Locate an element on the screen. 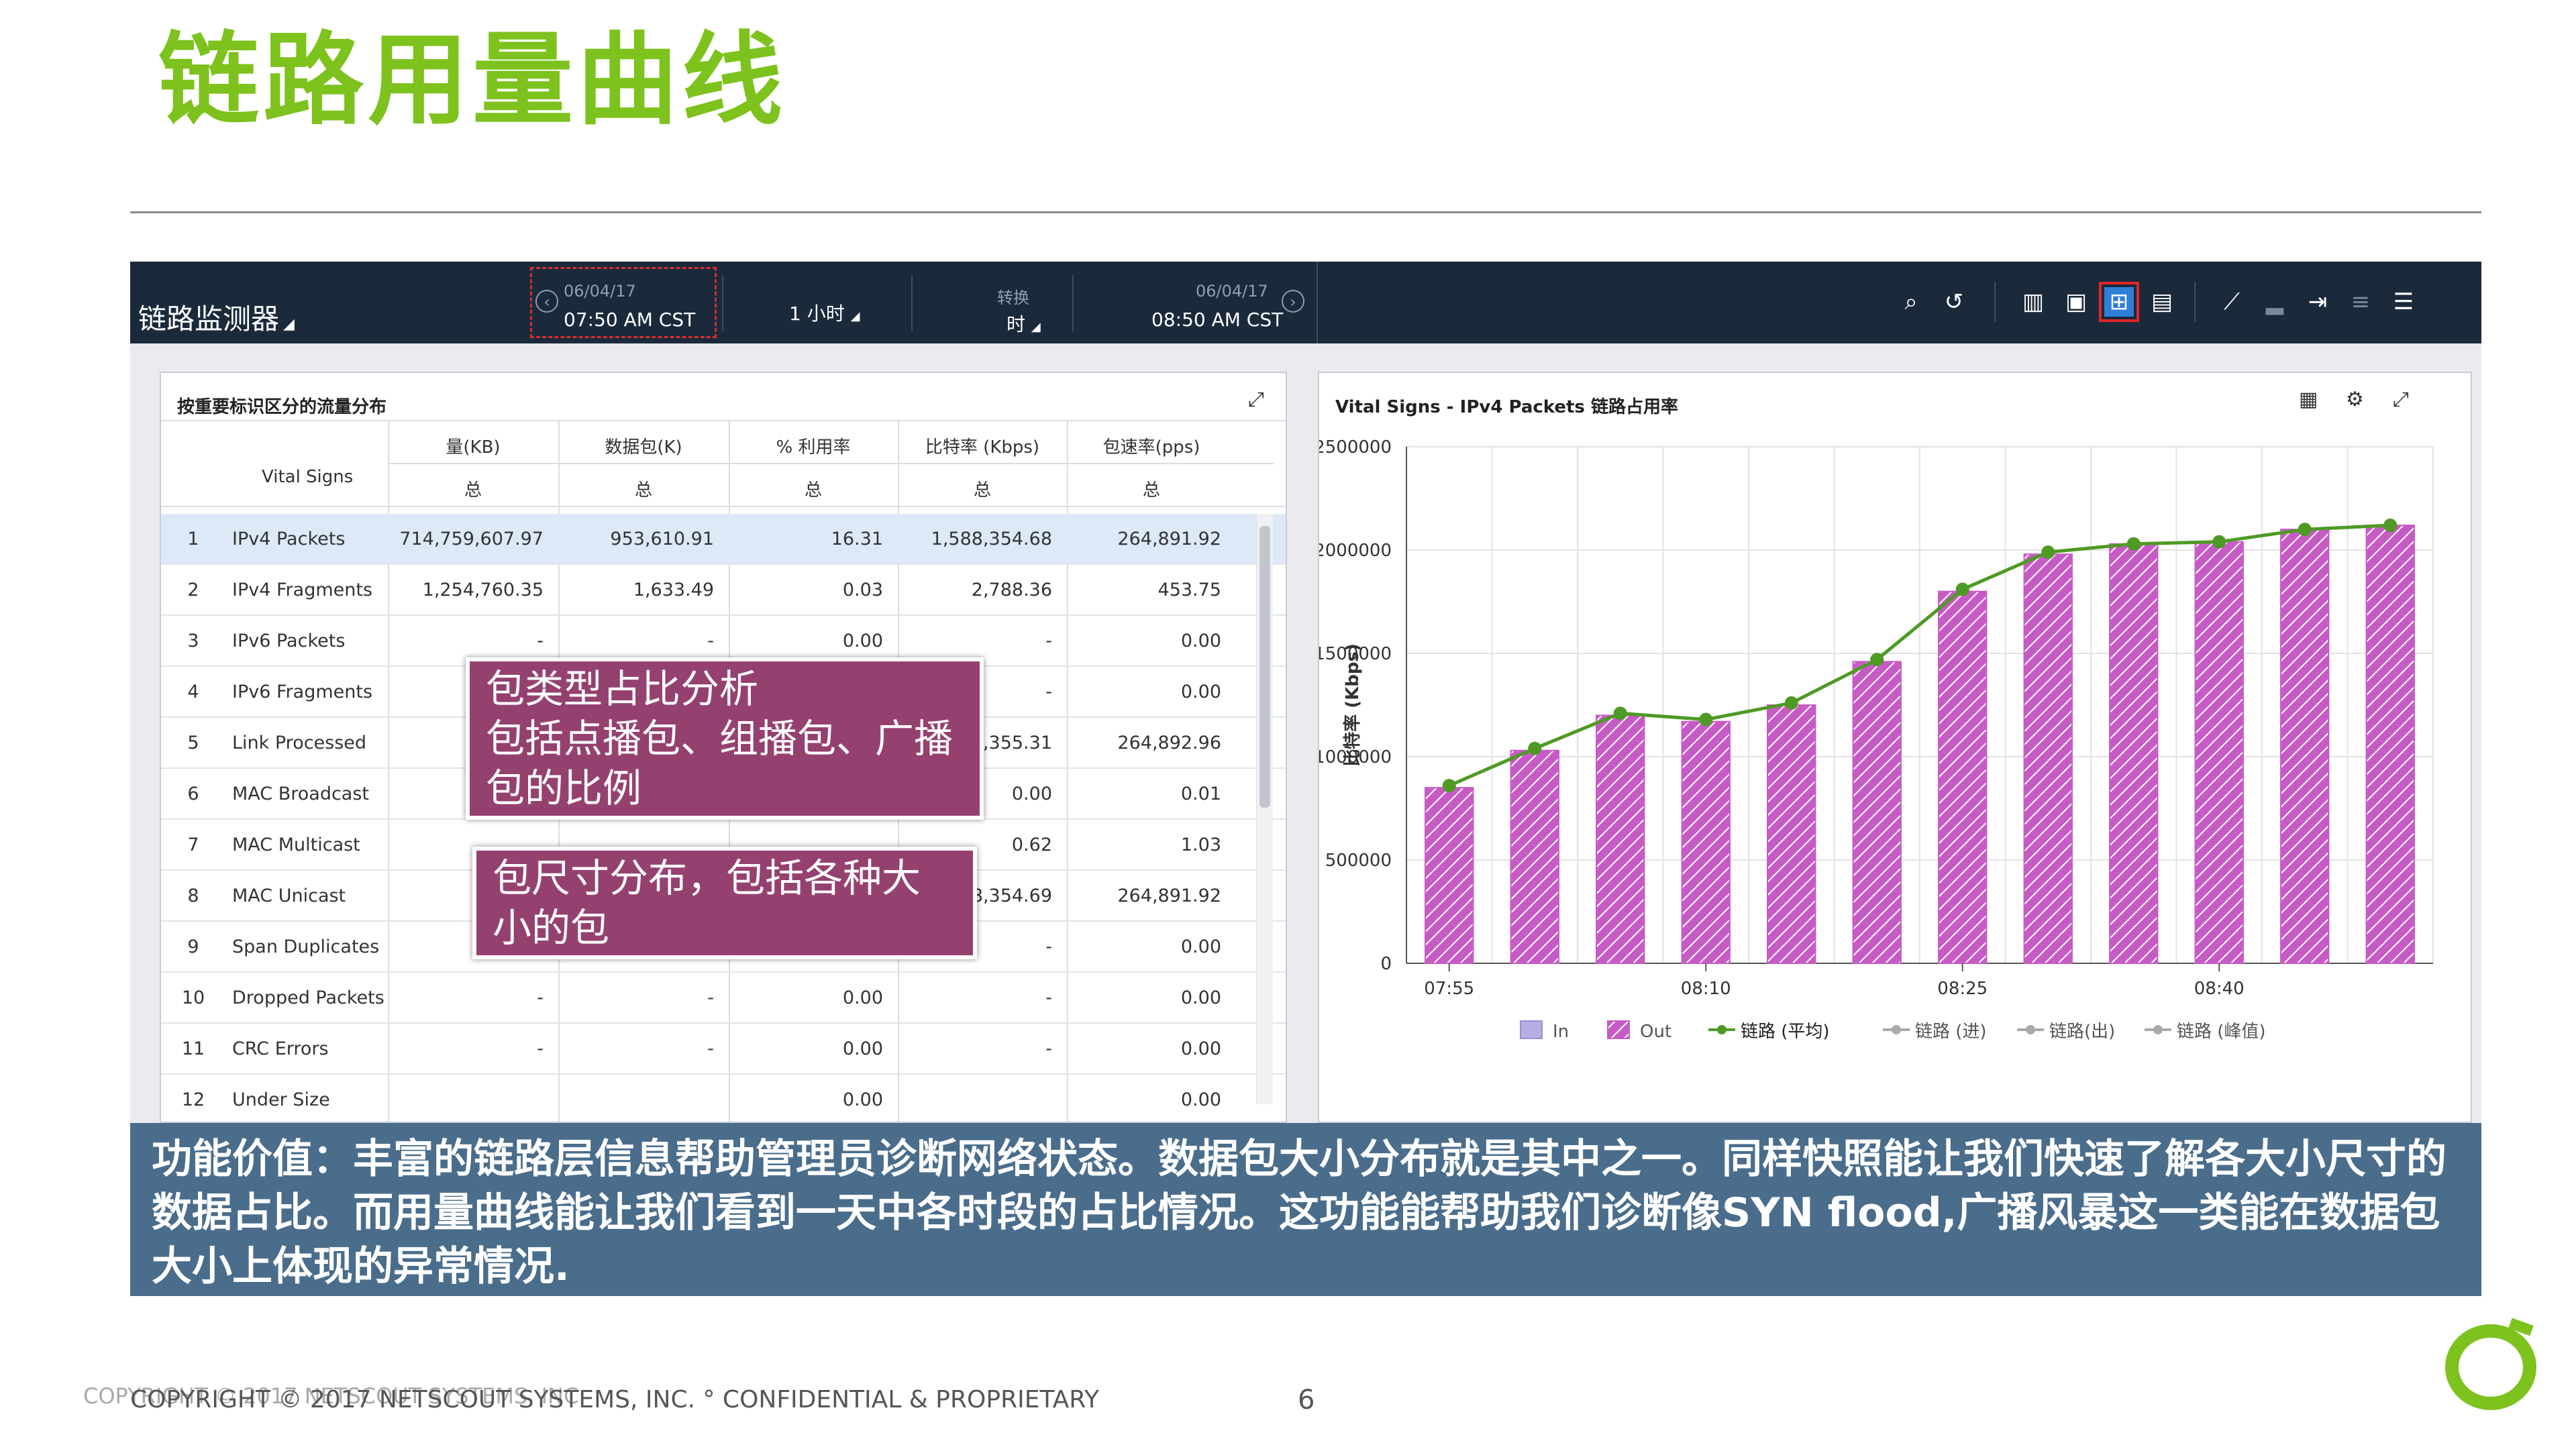 This screenshot has width=2576, height=1449. dashboard-view-icon: ⊞ is located at coordinates (2119, 302).